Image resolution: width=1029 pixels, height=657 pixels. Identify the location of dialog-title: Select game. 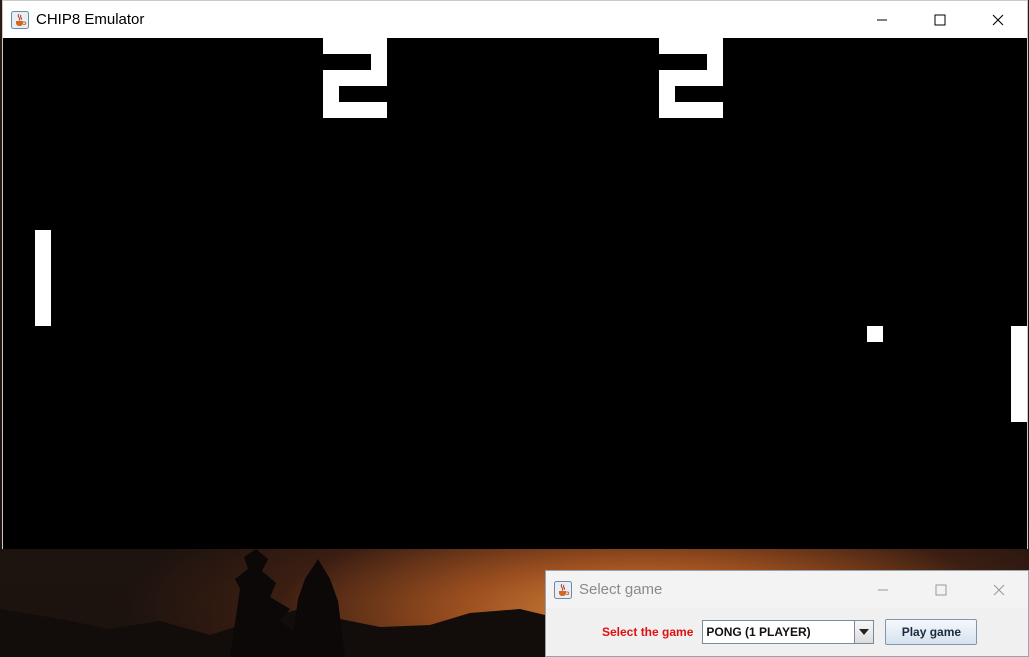
(621, 589).